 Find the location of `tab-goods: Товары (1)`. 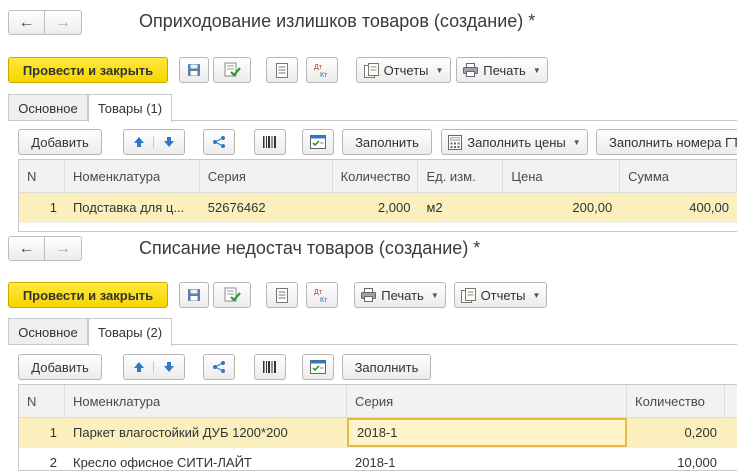

tab-goods: Товары (1) is located at coordinates (130, 108).